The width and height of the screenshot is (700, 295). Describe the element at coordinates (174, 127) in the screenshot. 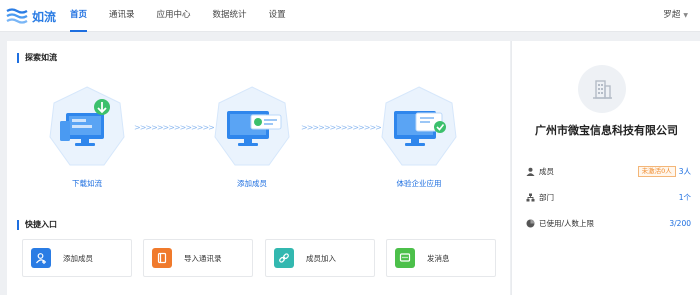

I see `step-arrows-1: >>>>>>>>>>>>>>` at that location.